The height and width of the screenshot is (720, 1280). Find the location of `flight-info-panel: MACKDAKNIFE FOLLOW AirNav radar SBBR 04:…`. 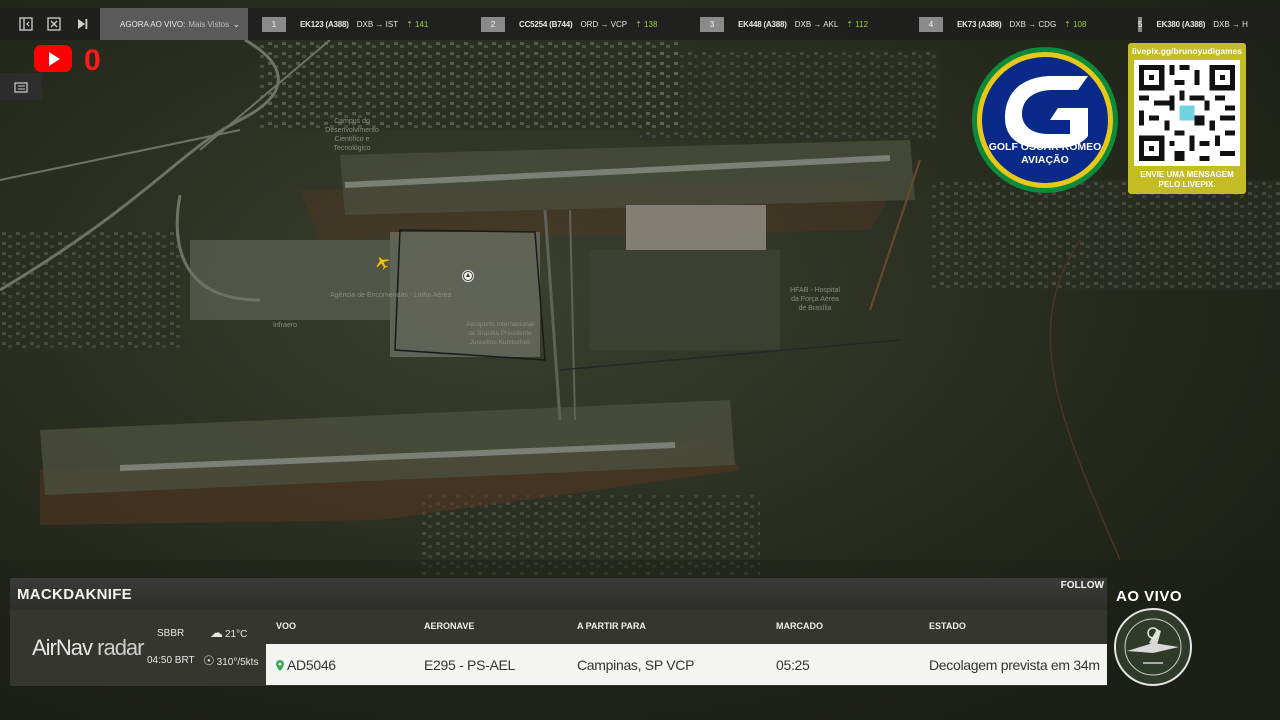

flight-info-panel: MACKDAKNIFE FOLLOW AirNav radar SBBR 04:… is located at coordinates (558, 632).